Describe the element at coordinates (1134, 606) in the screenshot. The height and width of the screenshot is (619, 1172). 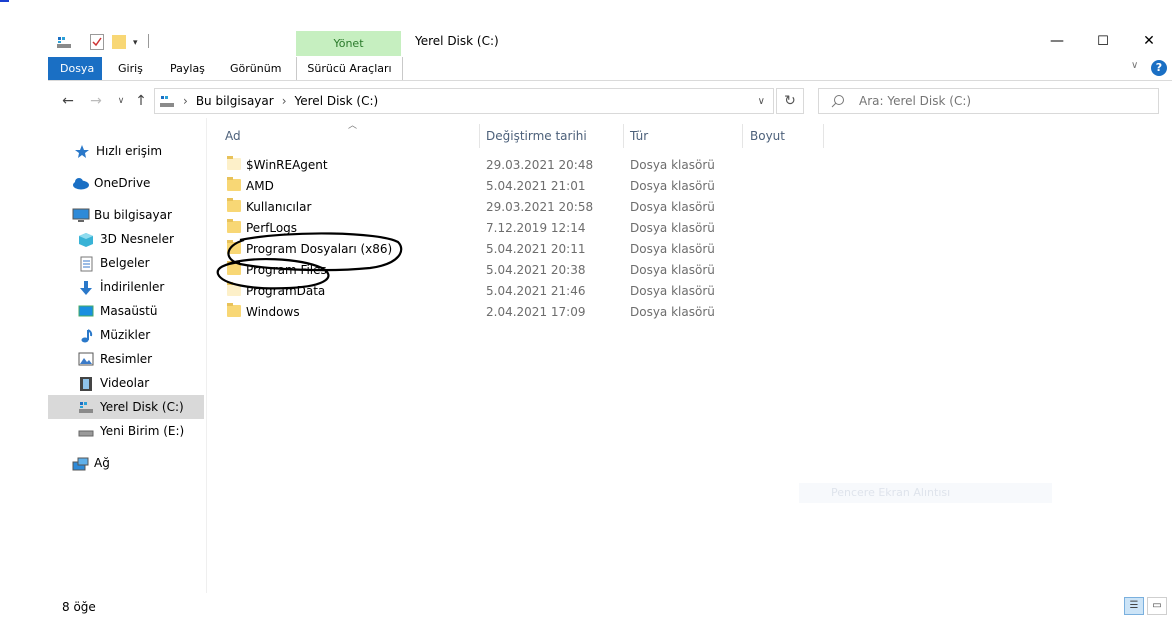
I see `details-view-button: ☰` at that location.